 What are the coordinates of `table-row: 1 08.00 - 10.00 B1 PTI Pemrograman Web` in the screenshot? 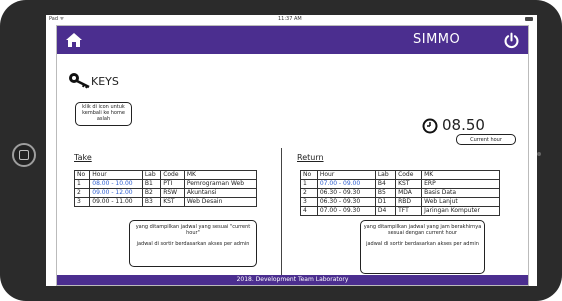 It's located at (165, 184).